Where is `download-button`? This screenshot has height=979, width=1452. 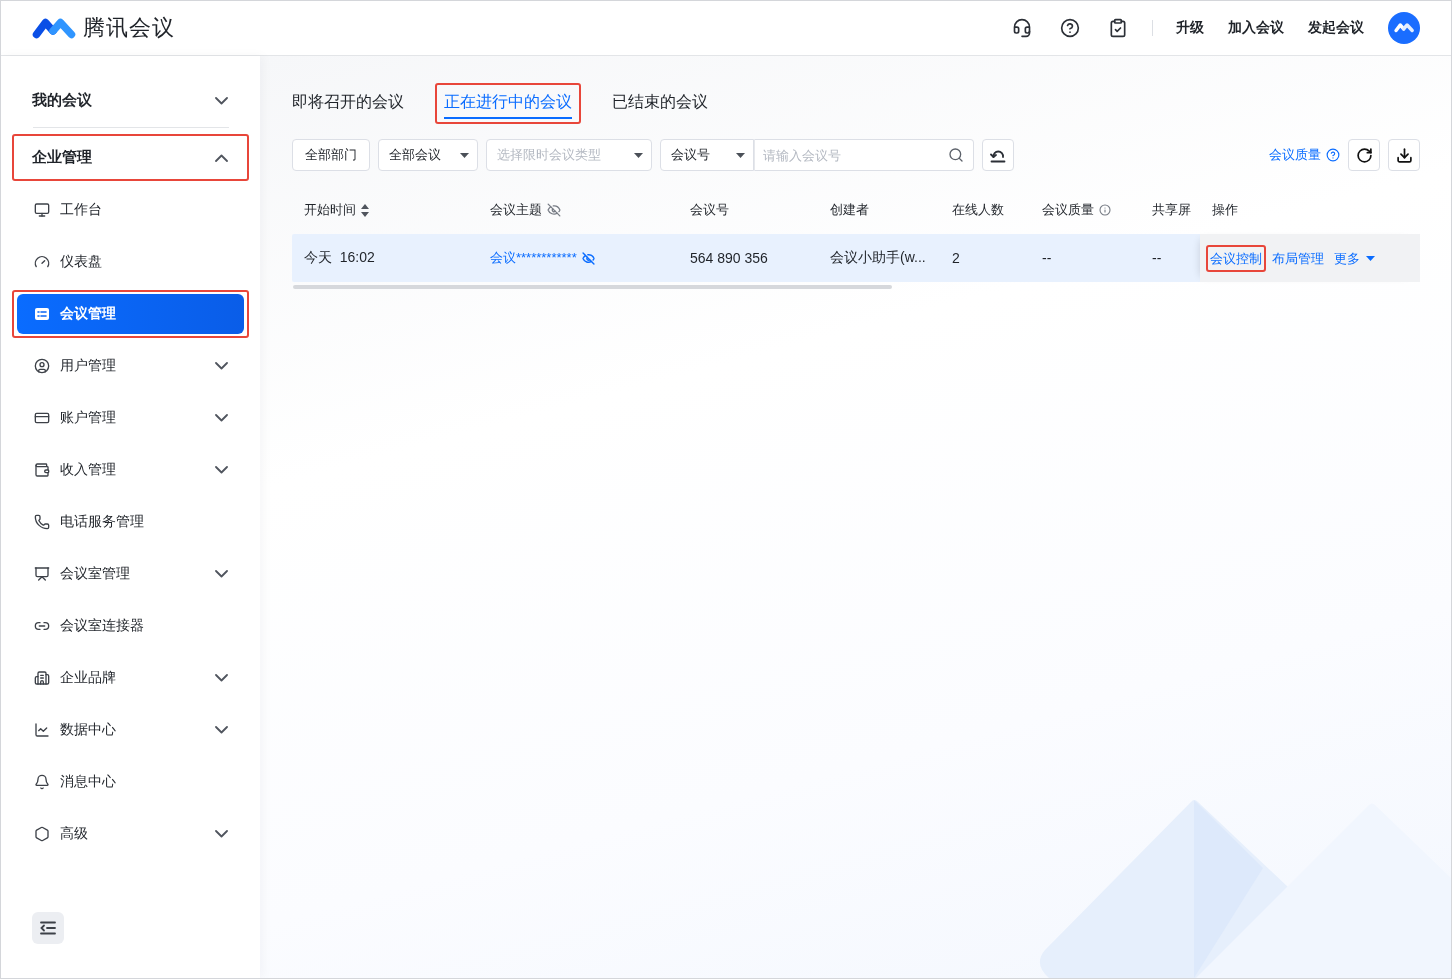 download-button is located at coordinates (1404, 155).